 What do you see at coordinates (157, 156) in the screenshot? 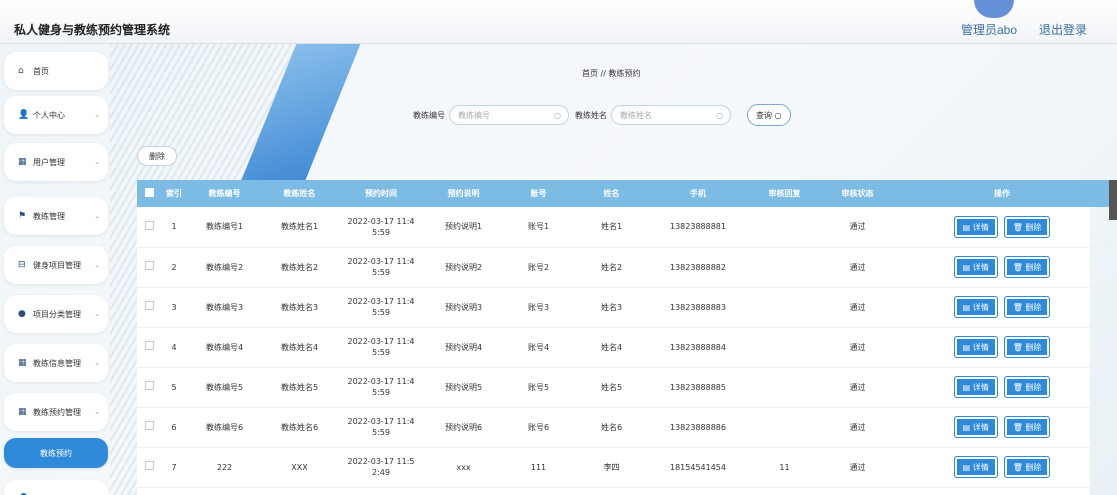
I see `batch-delete-button: 删除` at bounding box center [157, 156].